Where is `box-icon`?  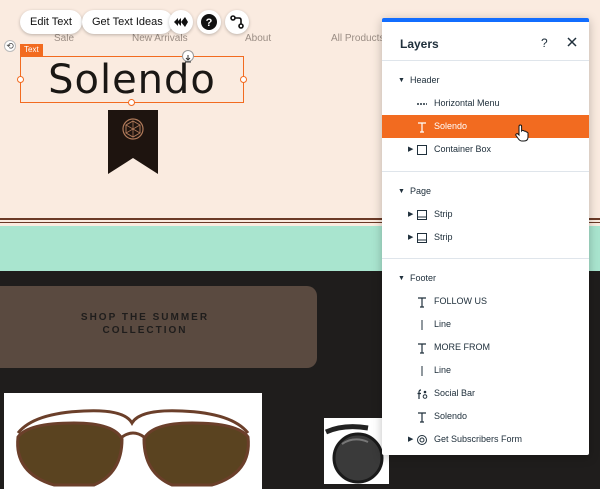 box-icon is located at coordinates (422, 150).